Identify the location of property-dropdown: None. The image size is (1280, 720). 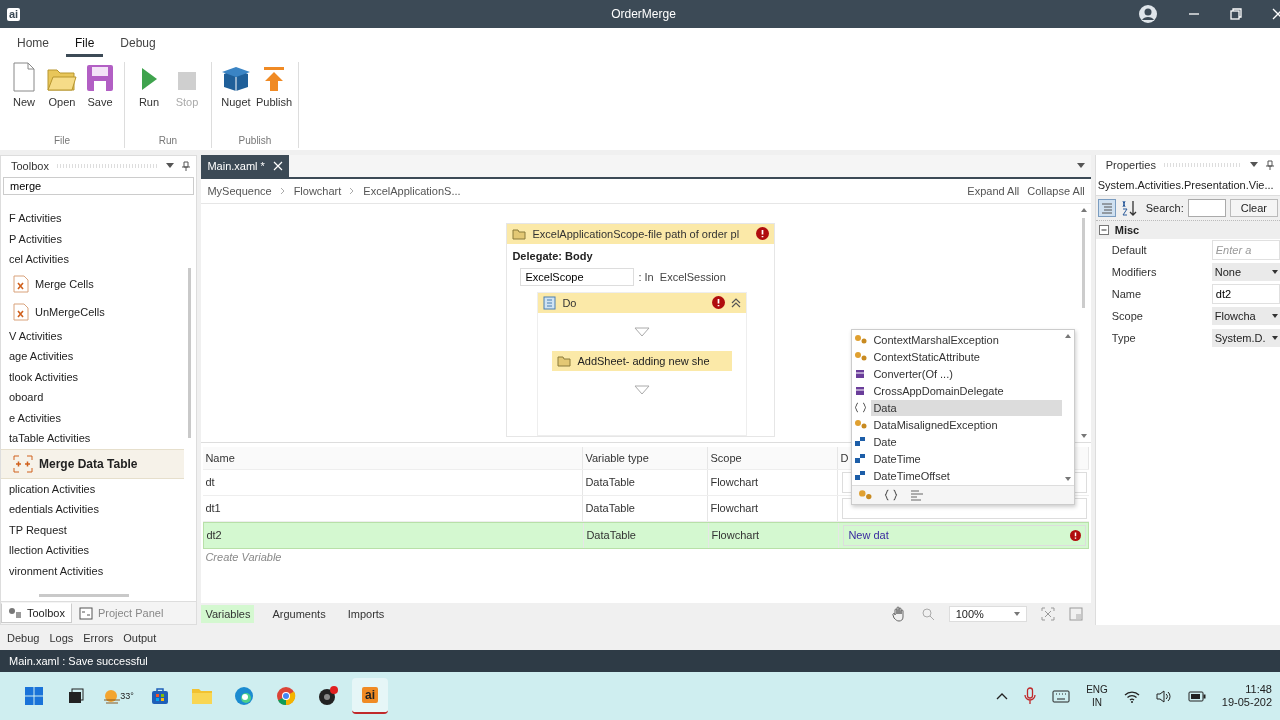
(1245, 272).